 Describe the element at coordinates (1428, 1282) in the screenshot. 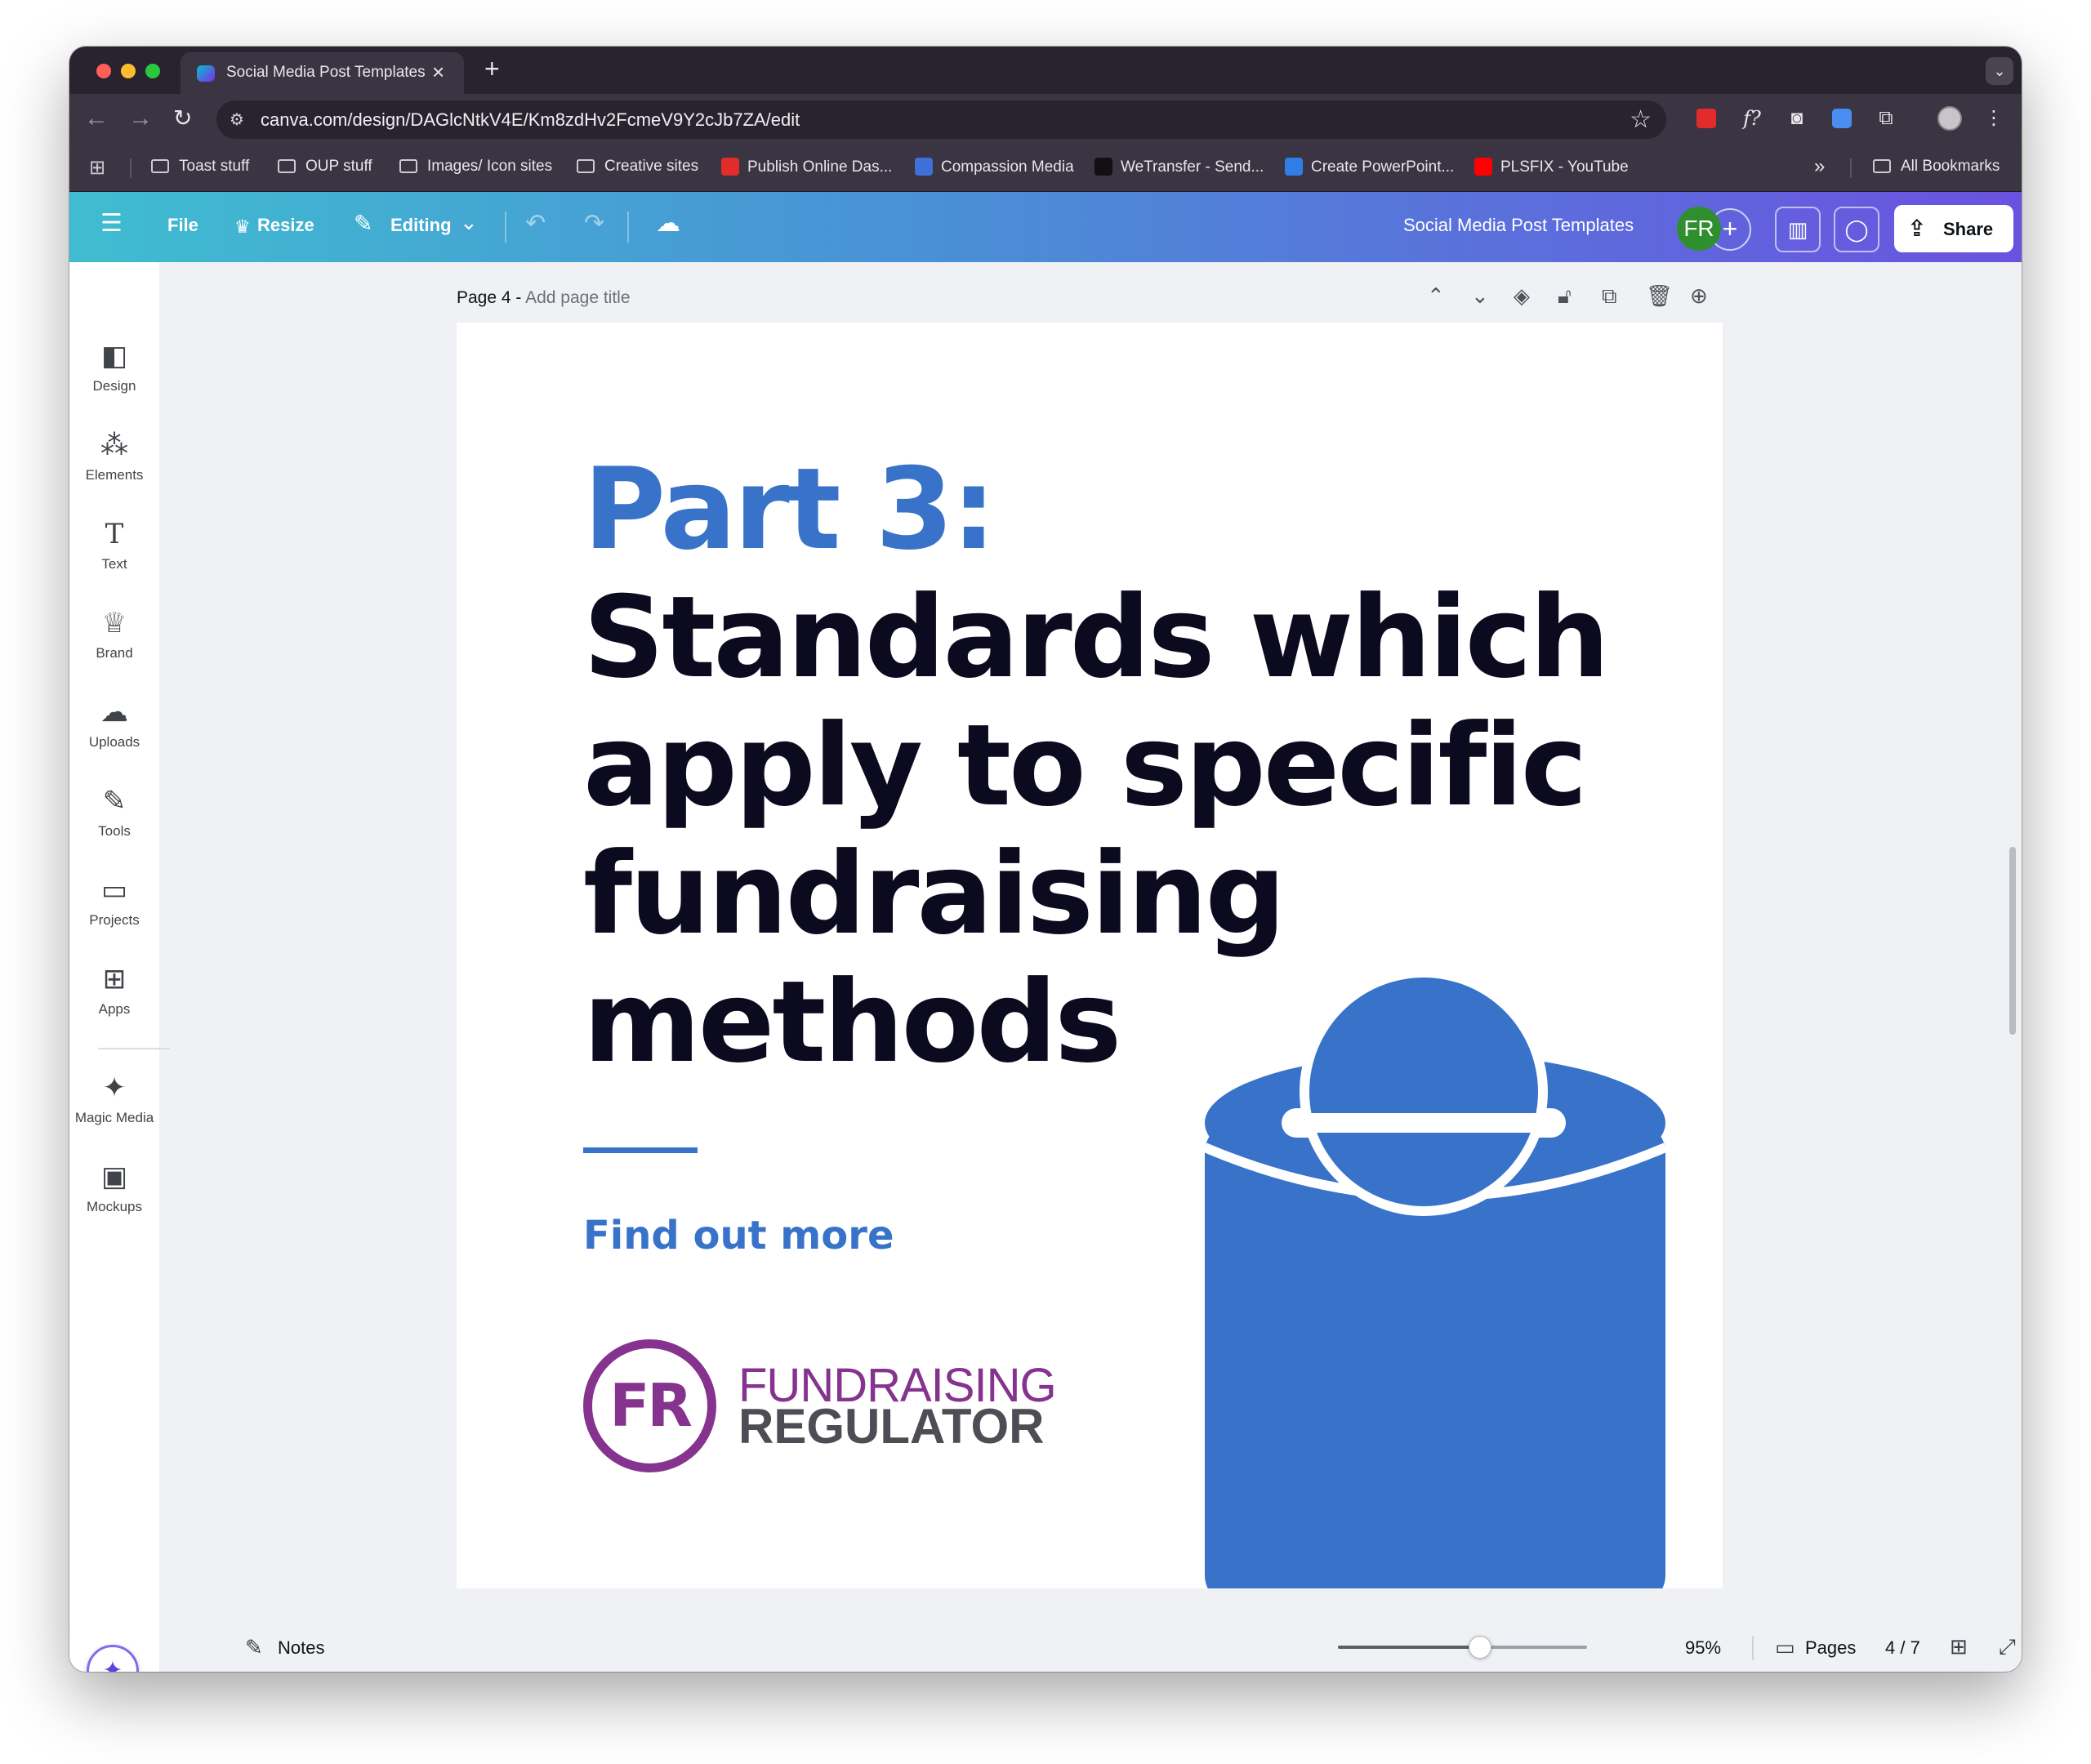

I see `donation-box-illustration` at that location.